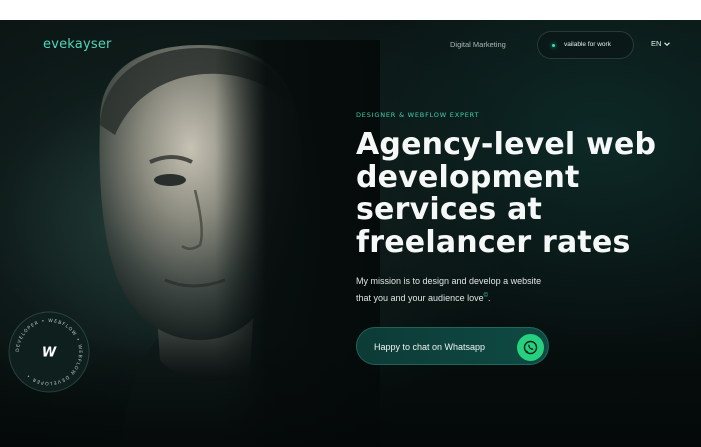 This screenshot has height=447, width=701. What do you see at coordinates (449, 209) in the screenshot?
I see `headline-line: services at` at bounding box center [449, 209].